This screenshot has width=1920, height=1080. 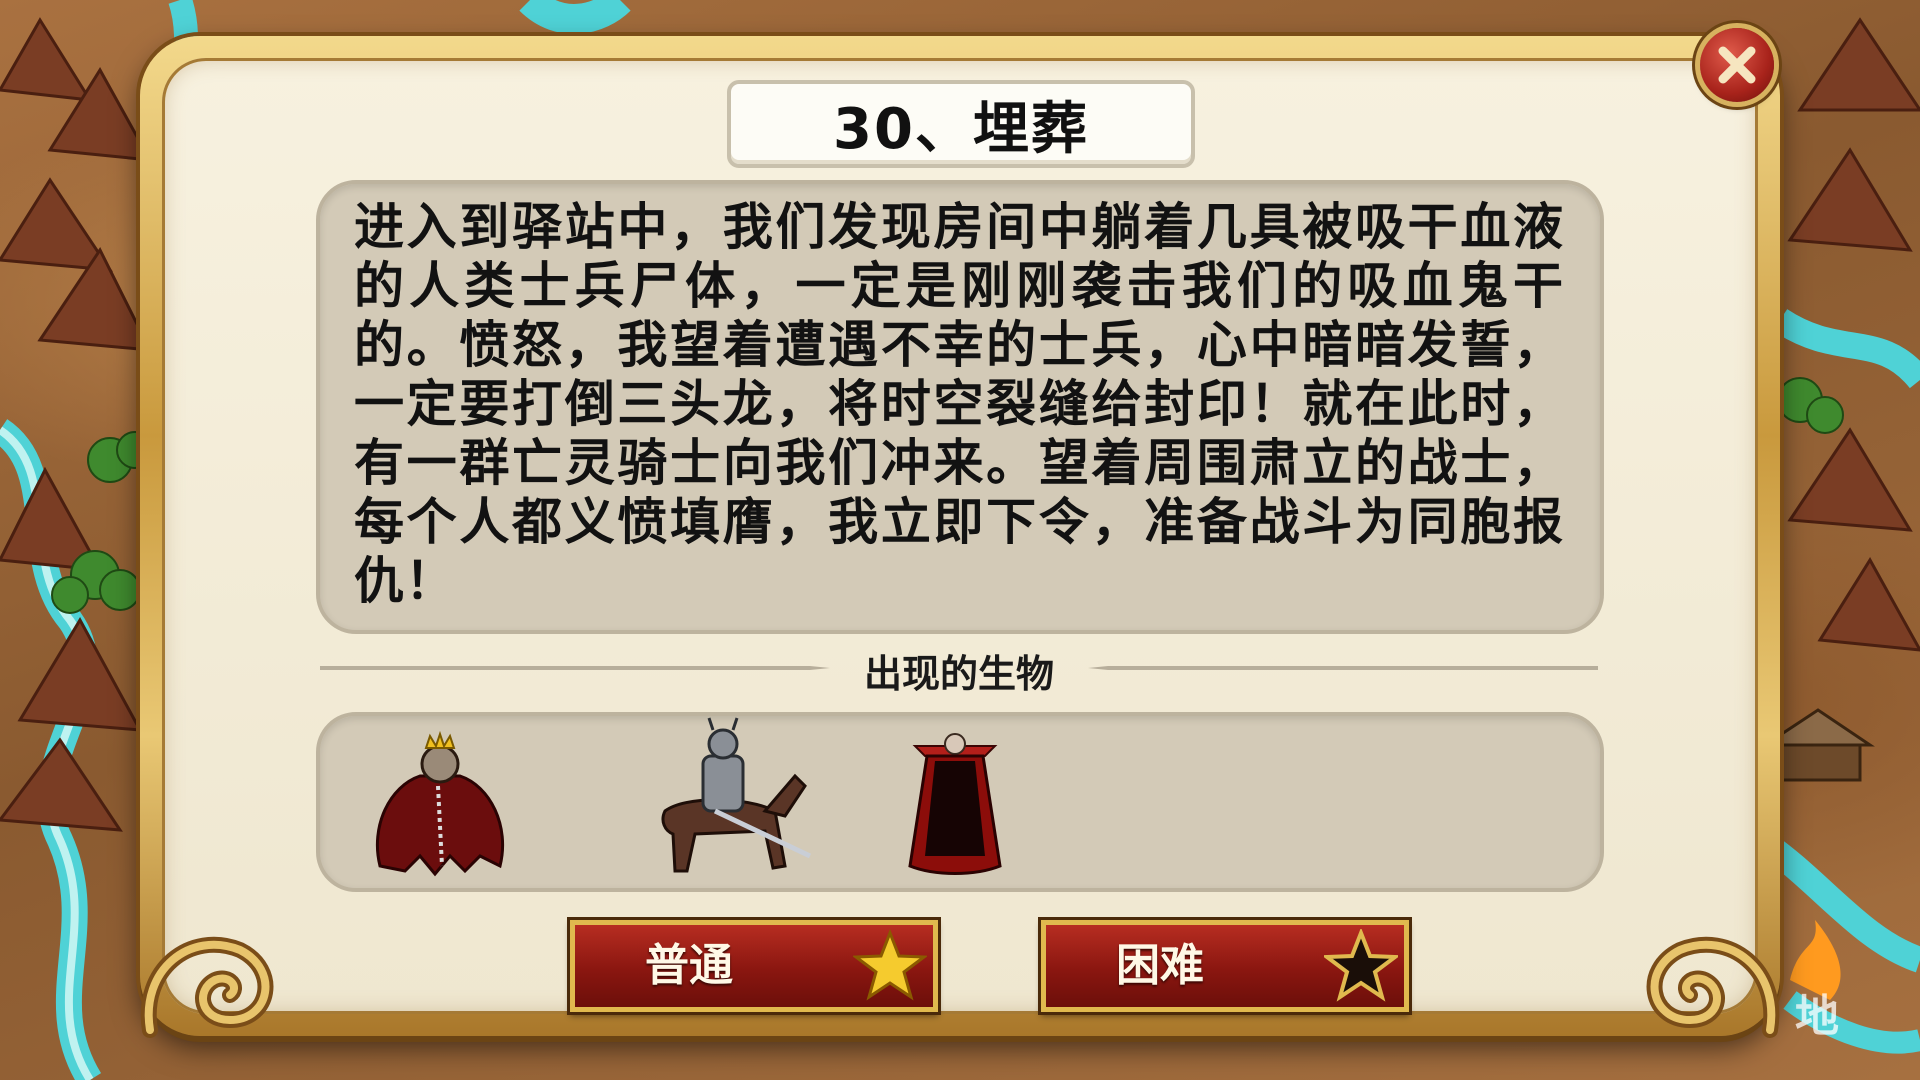 I want to click on normal-mode-button: 普通, so click(x=754, y=966).